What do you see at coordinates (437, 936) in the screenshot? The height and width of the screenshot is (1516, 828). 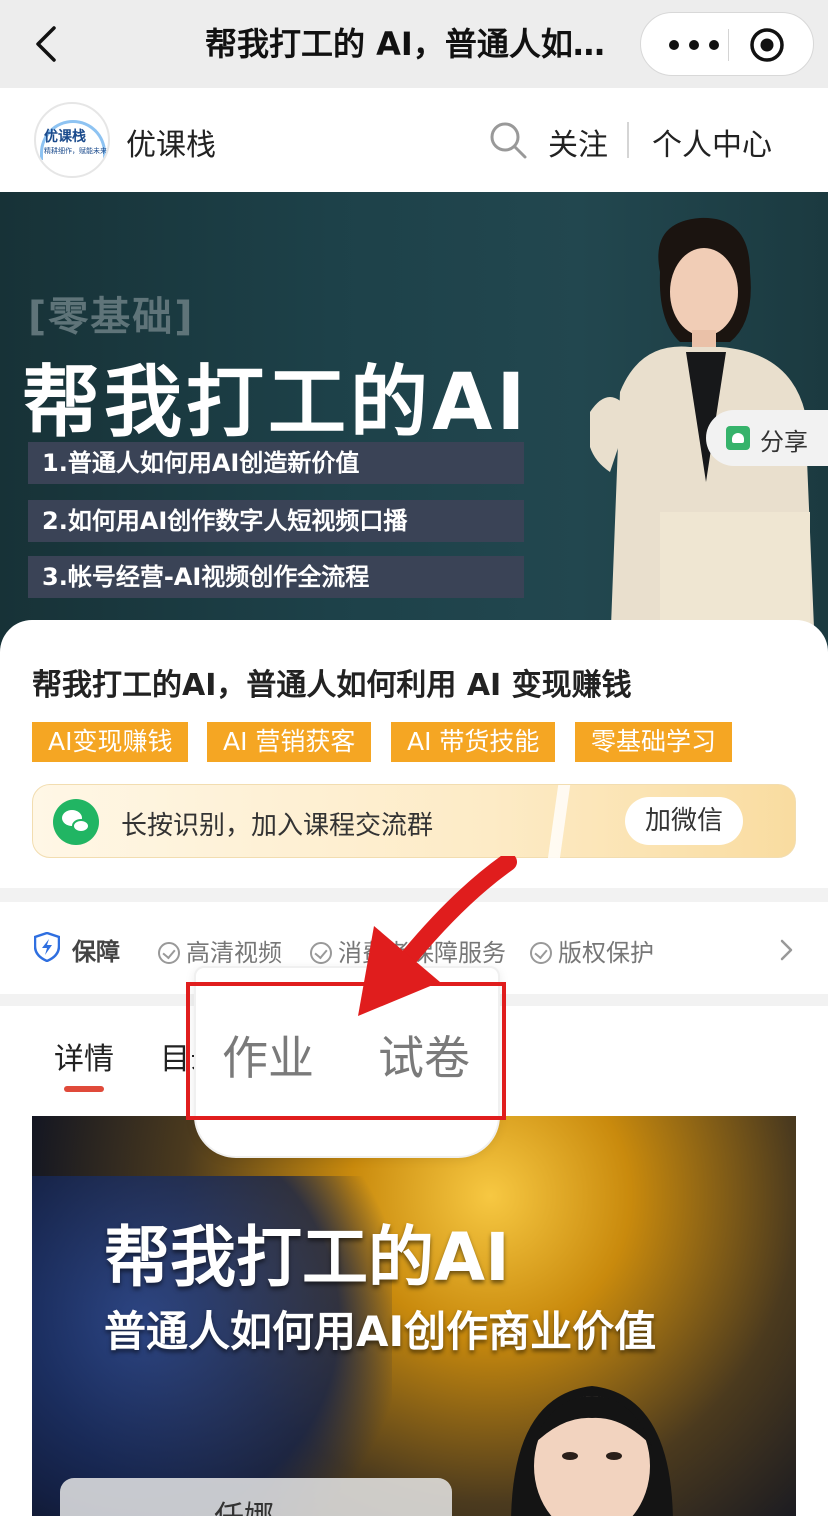 I see `red-arrow-annotation` at bounding box center [437, 936].